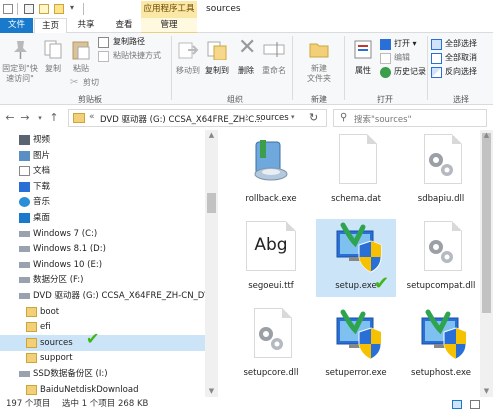 This screenshot has height=412, width=493. I want to click on breadcrumb-overflow: «, so click(92, 117).